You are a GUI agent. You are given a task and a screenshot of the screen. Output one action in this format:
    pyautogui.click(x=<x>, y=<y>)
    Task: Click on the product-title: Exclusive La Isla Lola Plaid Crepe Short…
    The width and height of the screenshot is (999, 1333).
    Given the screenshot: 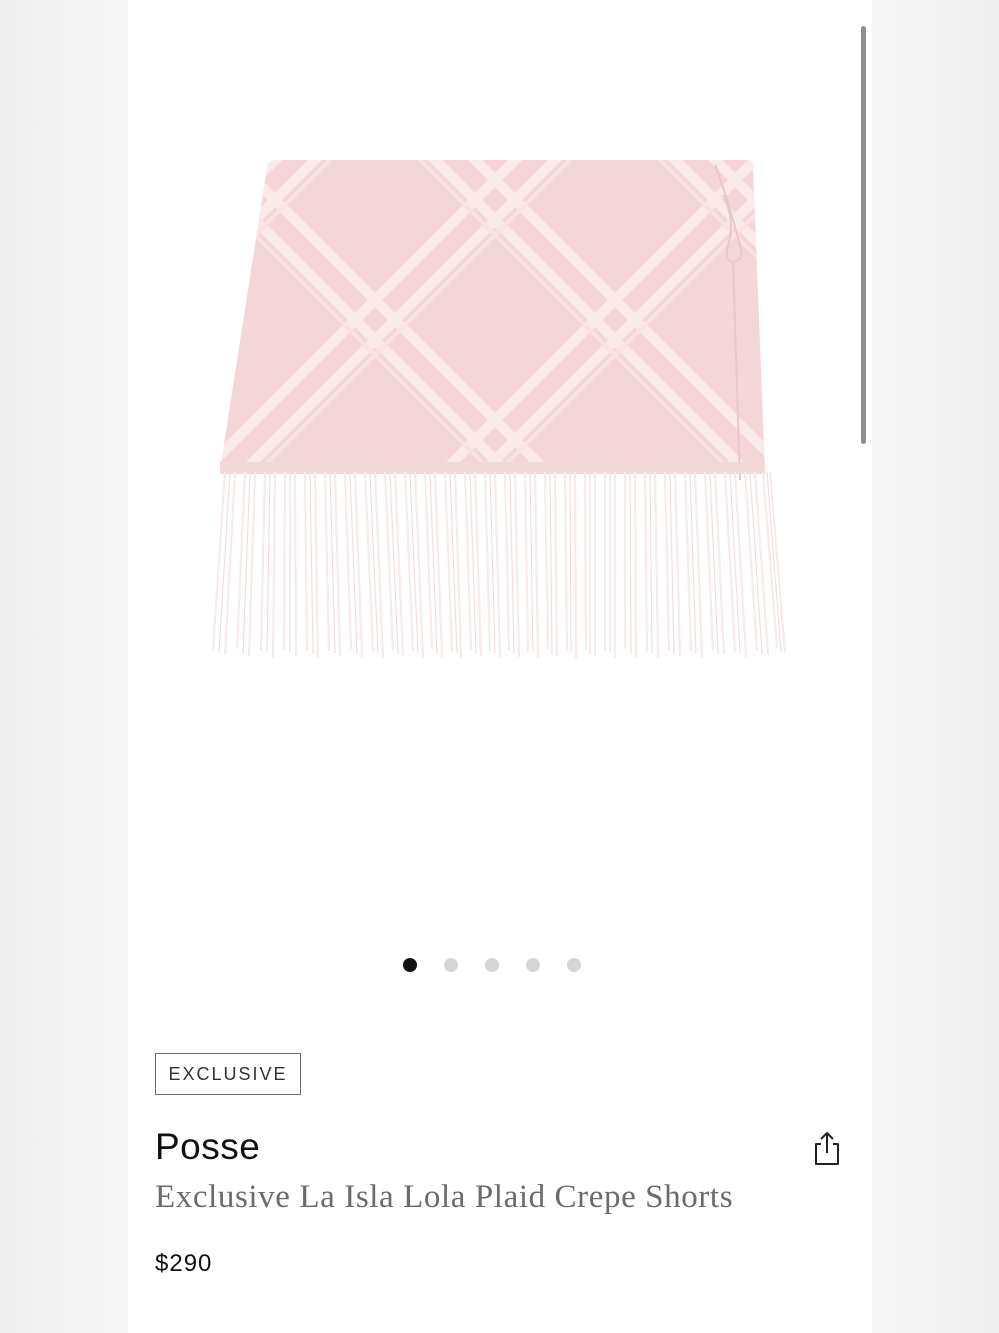 What is the action you would take?
    pyautogui.click(x=444, y=1197)
    